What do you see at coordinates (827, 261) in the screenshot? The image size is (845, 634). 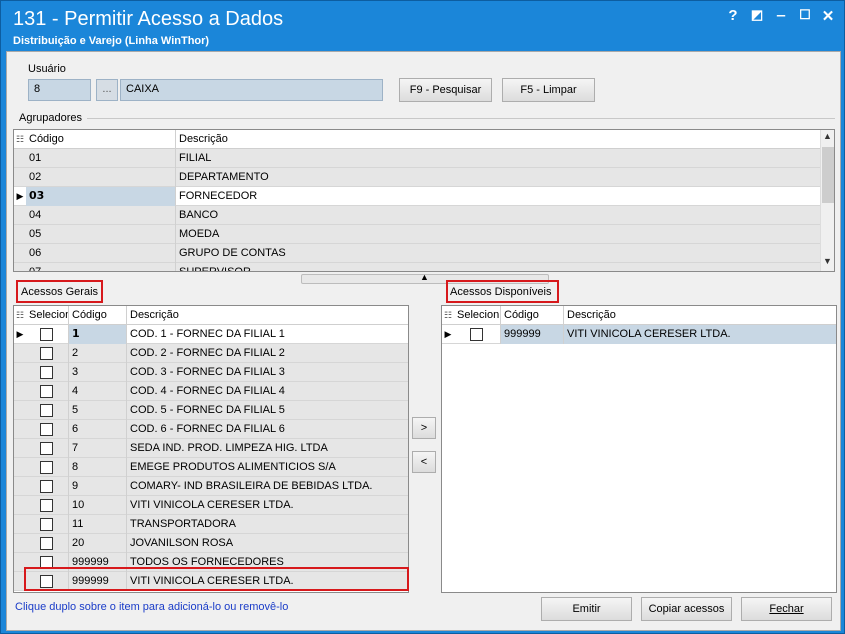 I see `scroll-down-icon: ▼` at bounding box center [827, 261].